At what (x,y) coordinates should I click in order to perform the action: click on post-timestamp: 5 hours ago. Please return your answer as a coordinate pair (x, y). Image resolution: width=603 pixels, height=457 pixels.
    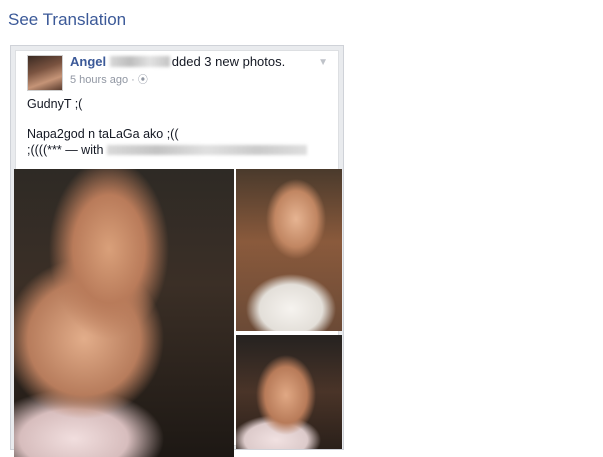
    Looking at the image, I should click on (99, 80).